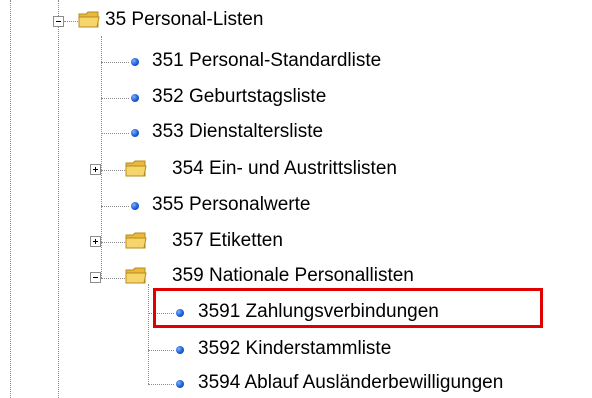  Describe the element at coordinates (293, 276) in the screenshot. I see `tree-node-label: 359 Nationale Personallisten` at that location.